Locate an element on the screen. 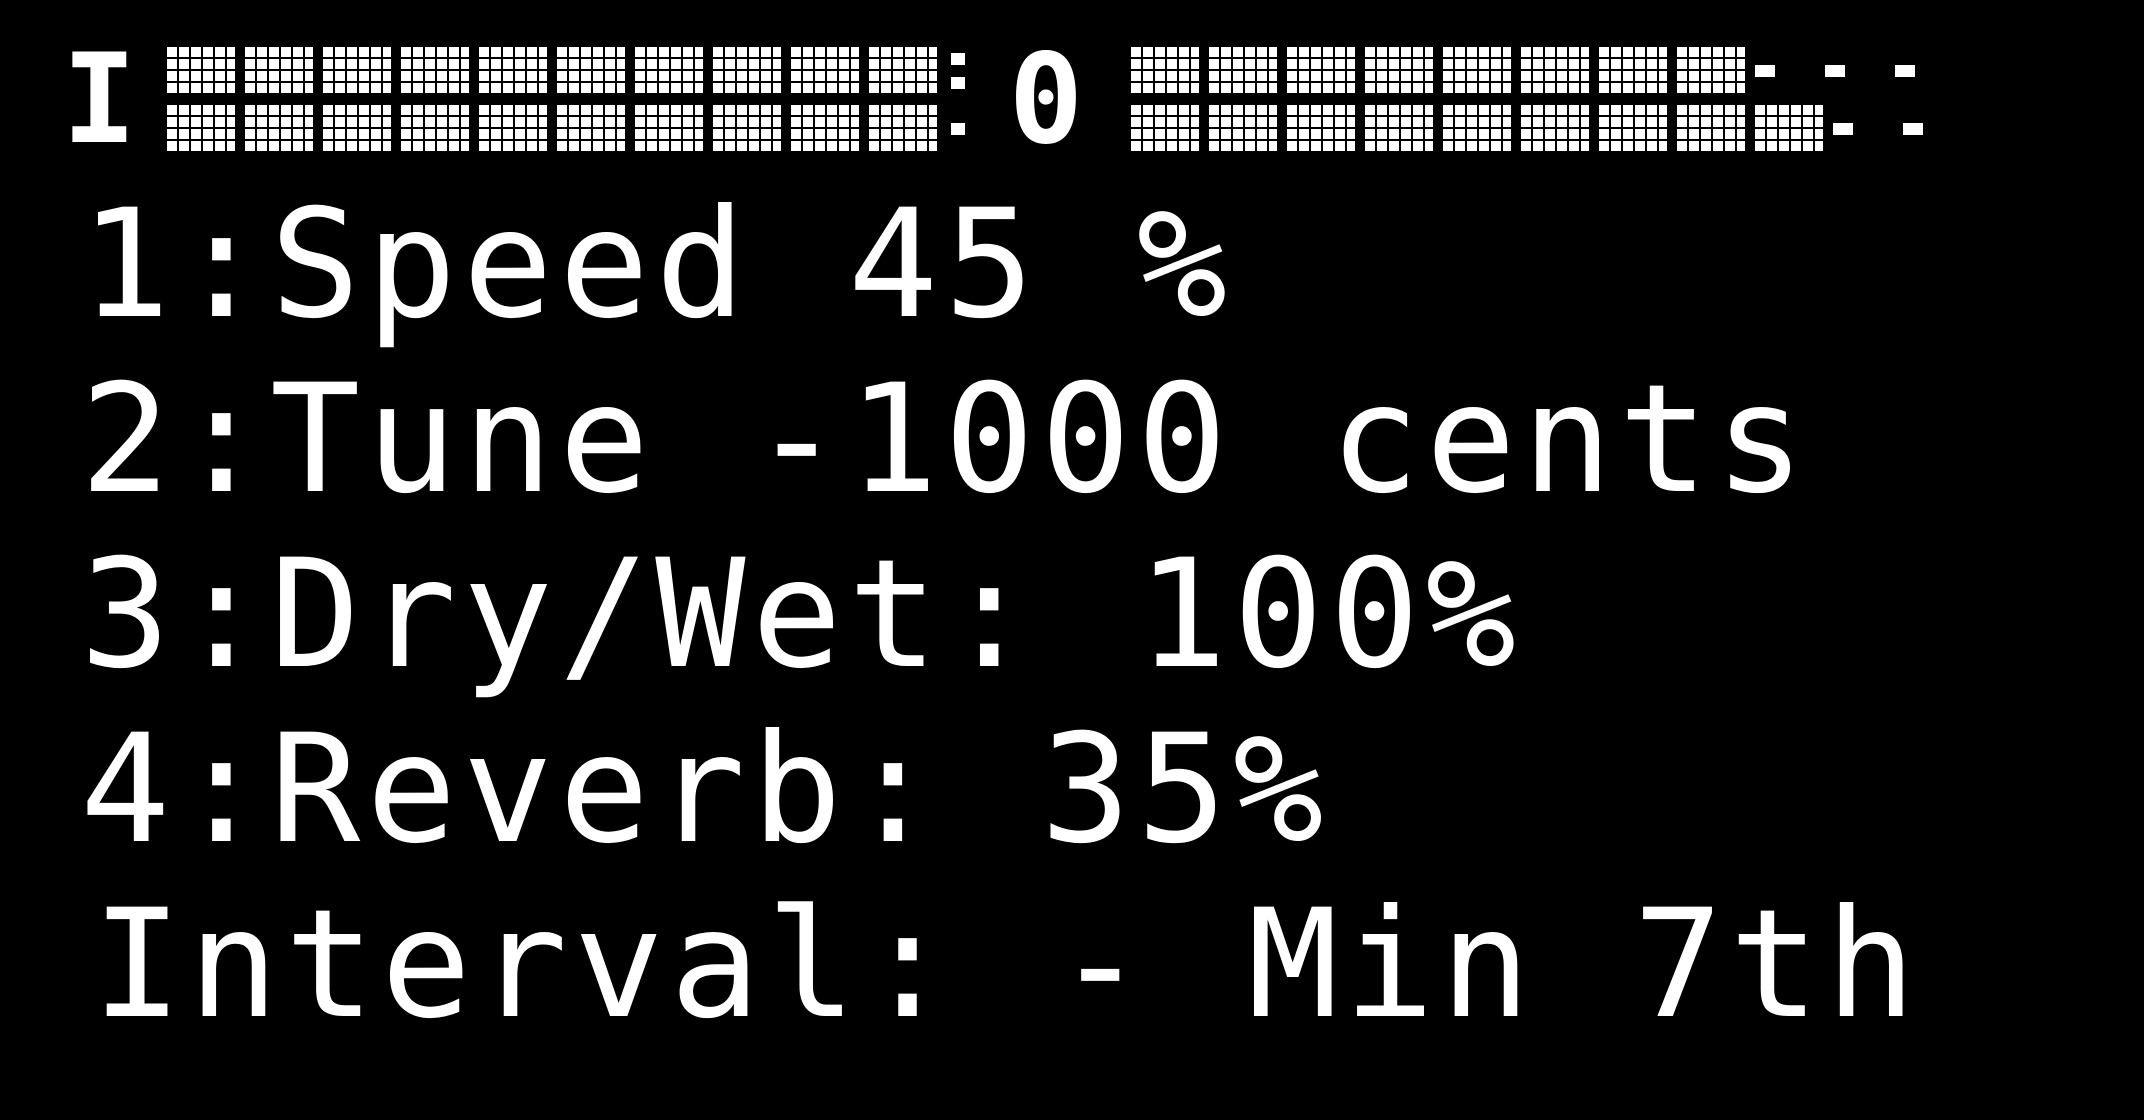 The image size is (2144, 1120). interval-label: Interval: - Min 7th is located at coordinates (1007, 965).